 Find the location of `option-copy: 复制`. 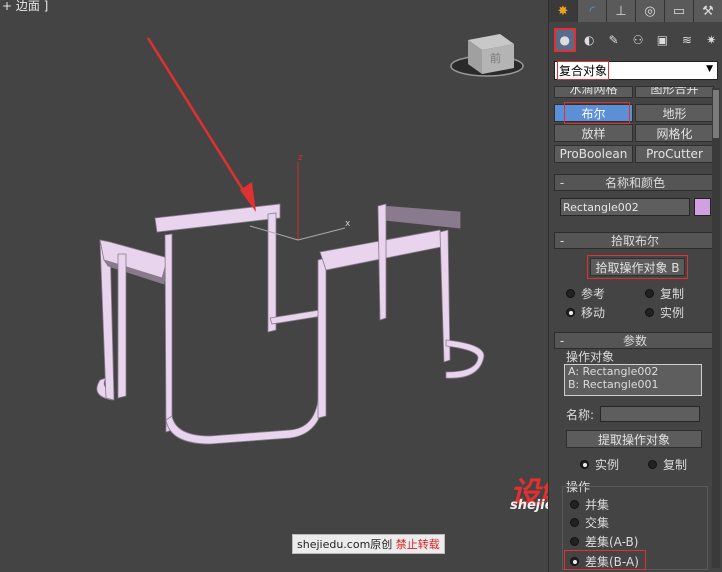

option-copy: 复制 is located at coordinates (664, 293).